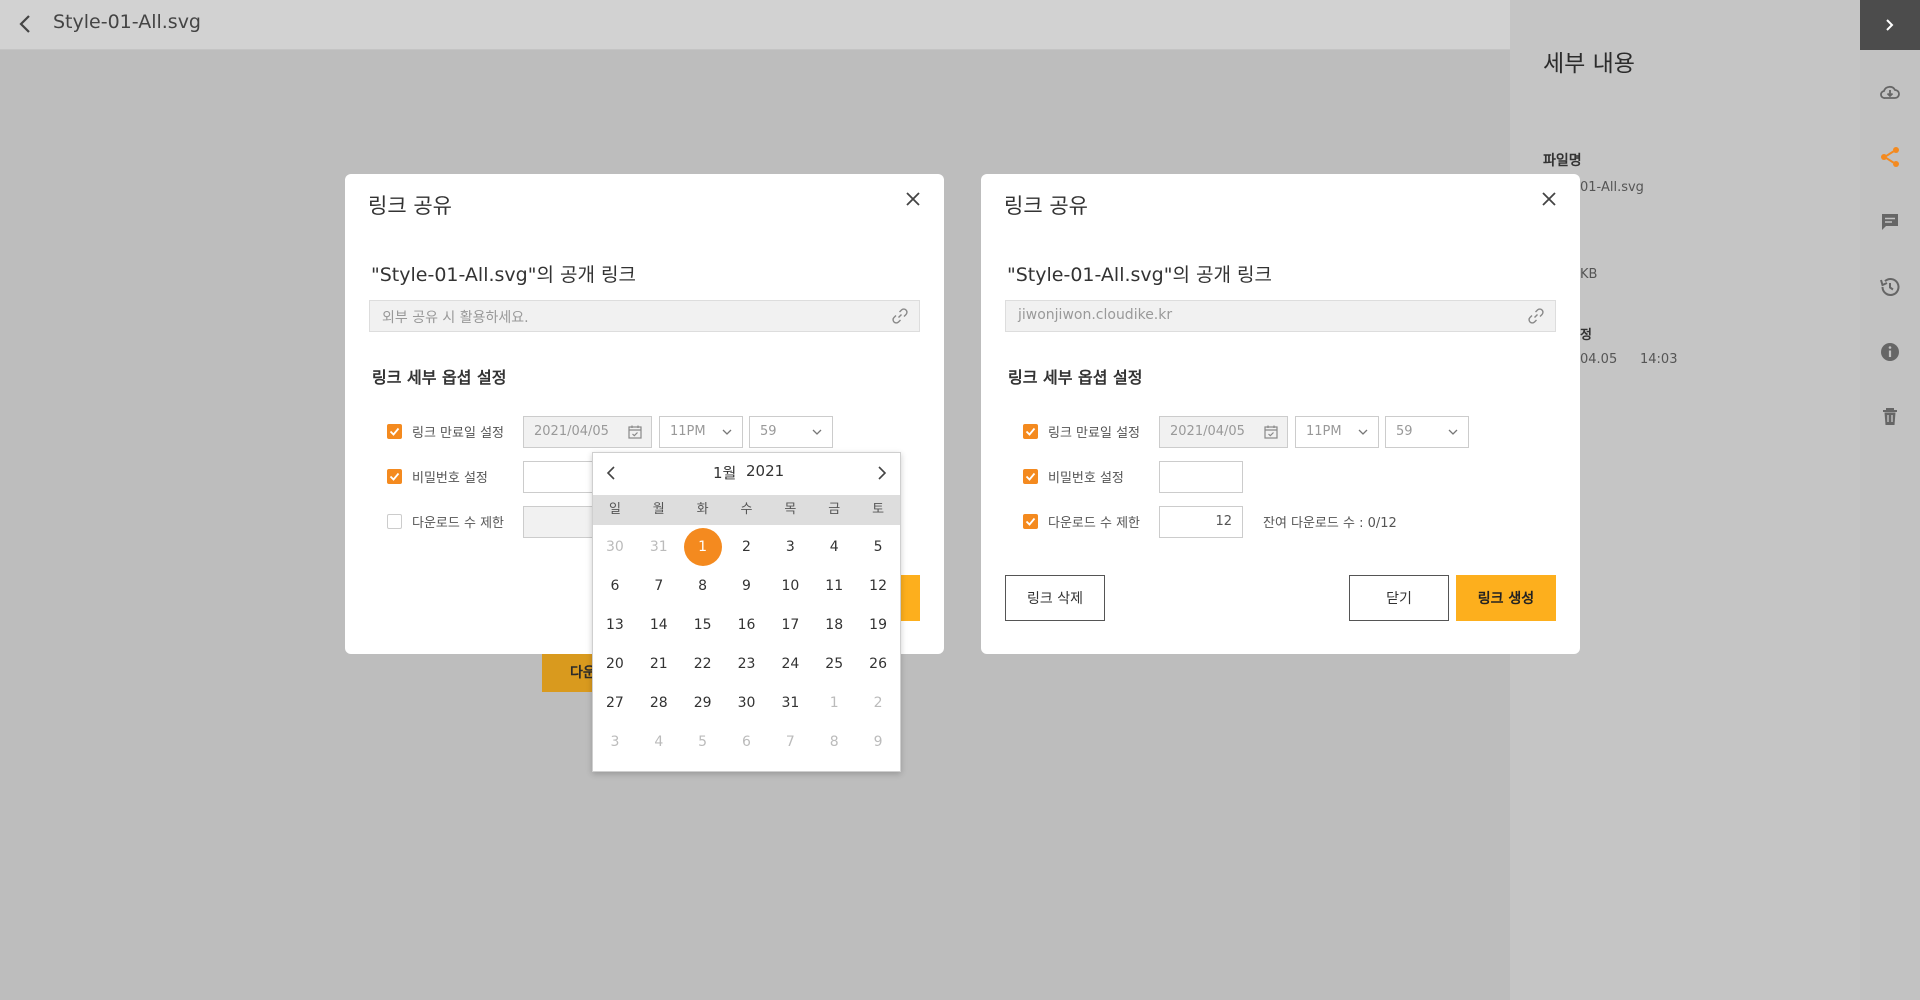  What do you see at coordinates (1046, 206) in the screenshot?
I see `dialog-title: 링크 공유` at bounding box center [1046, 206].